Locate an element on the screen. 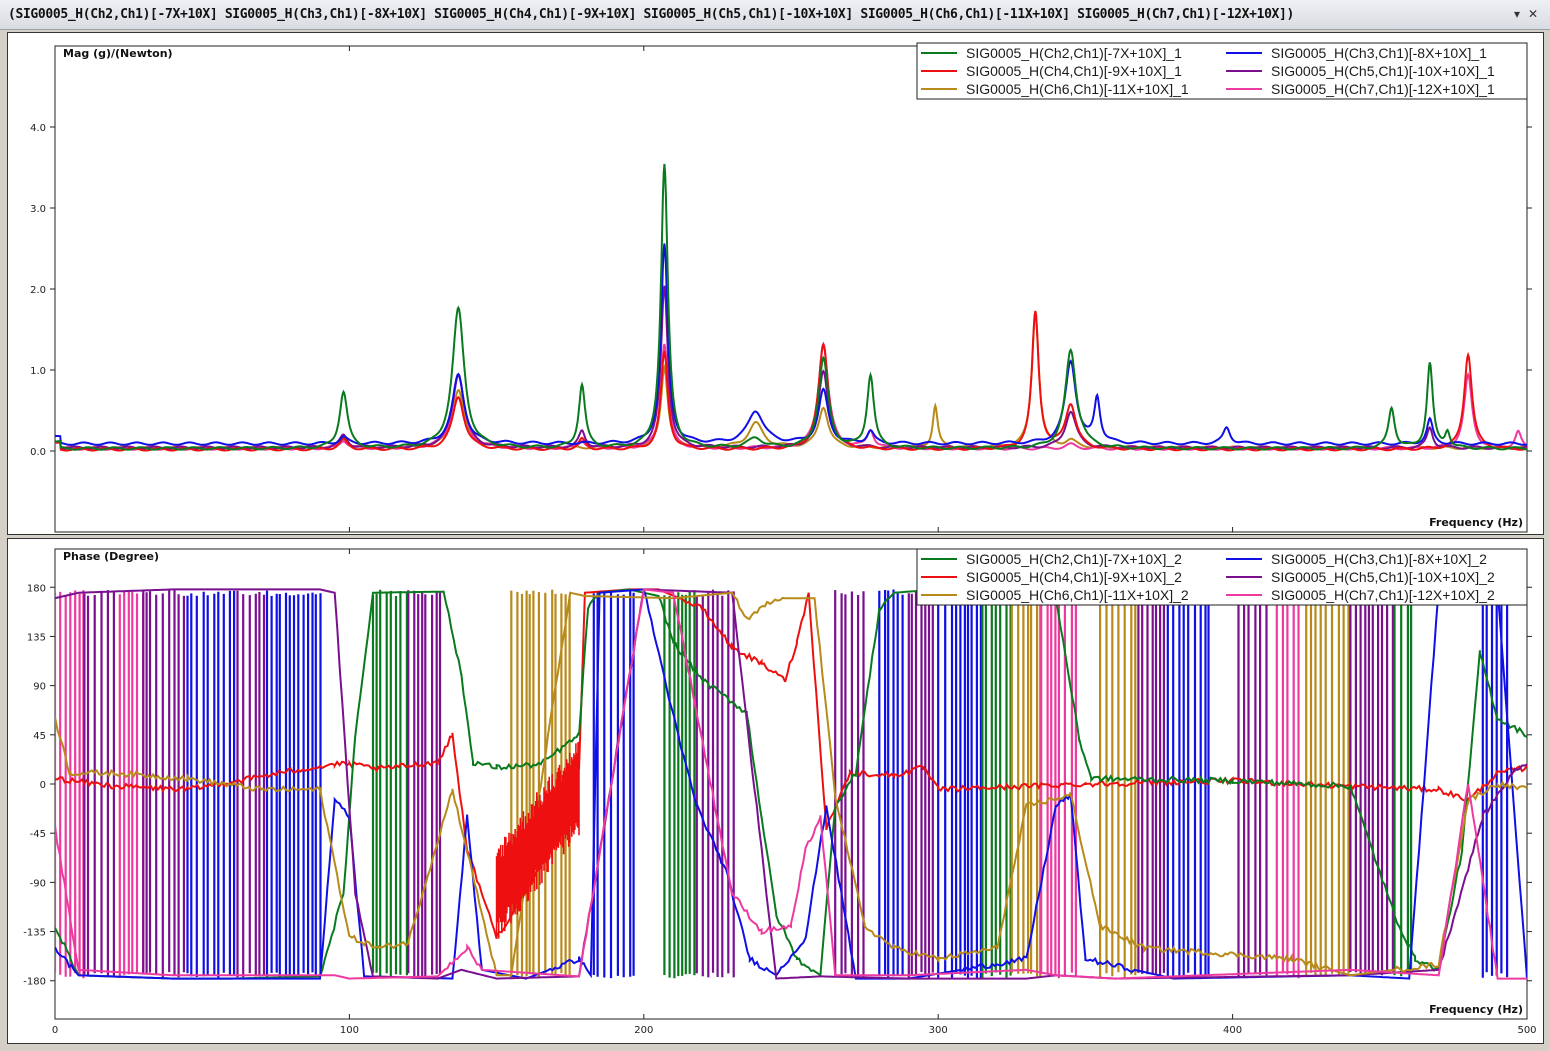 The width and height of the screenshot is (1550, 1051). x-tick-label: 100 is located at coordinates (349, 1030).